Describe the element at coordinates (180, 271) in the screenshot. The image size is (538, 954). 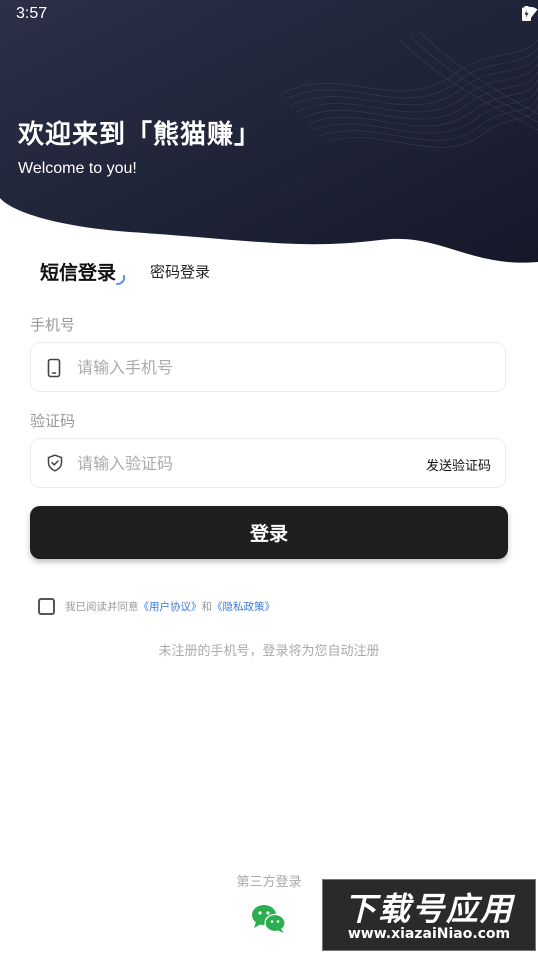
I see `tab-password-login: 密码登录` at that location.